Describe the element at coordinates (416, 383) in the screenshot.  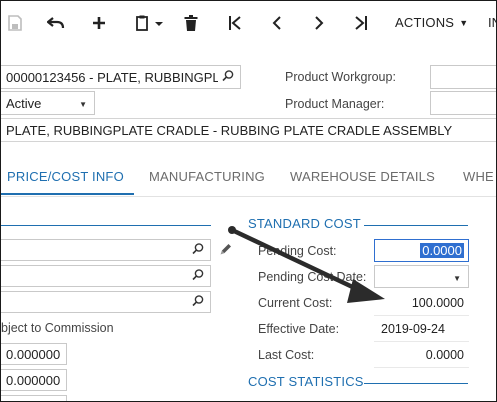
I see `cost-statistics-divider` at that location.